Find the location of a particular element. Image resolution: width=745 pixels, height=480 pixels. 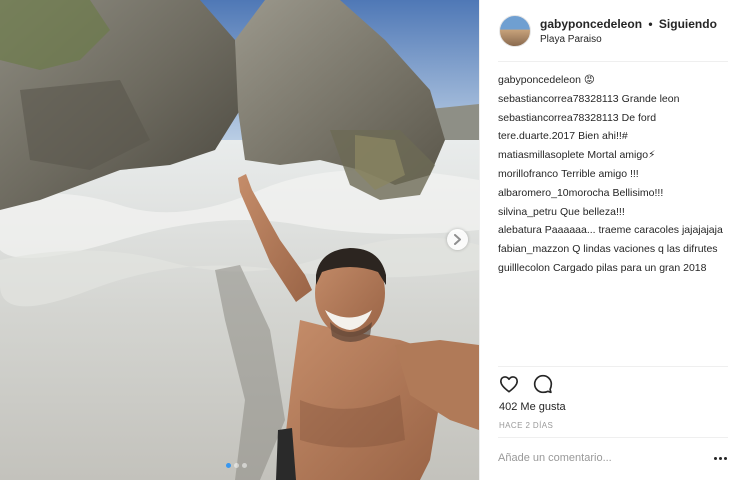

like-button is located at coordinates (509, 384).